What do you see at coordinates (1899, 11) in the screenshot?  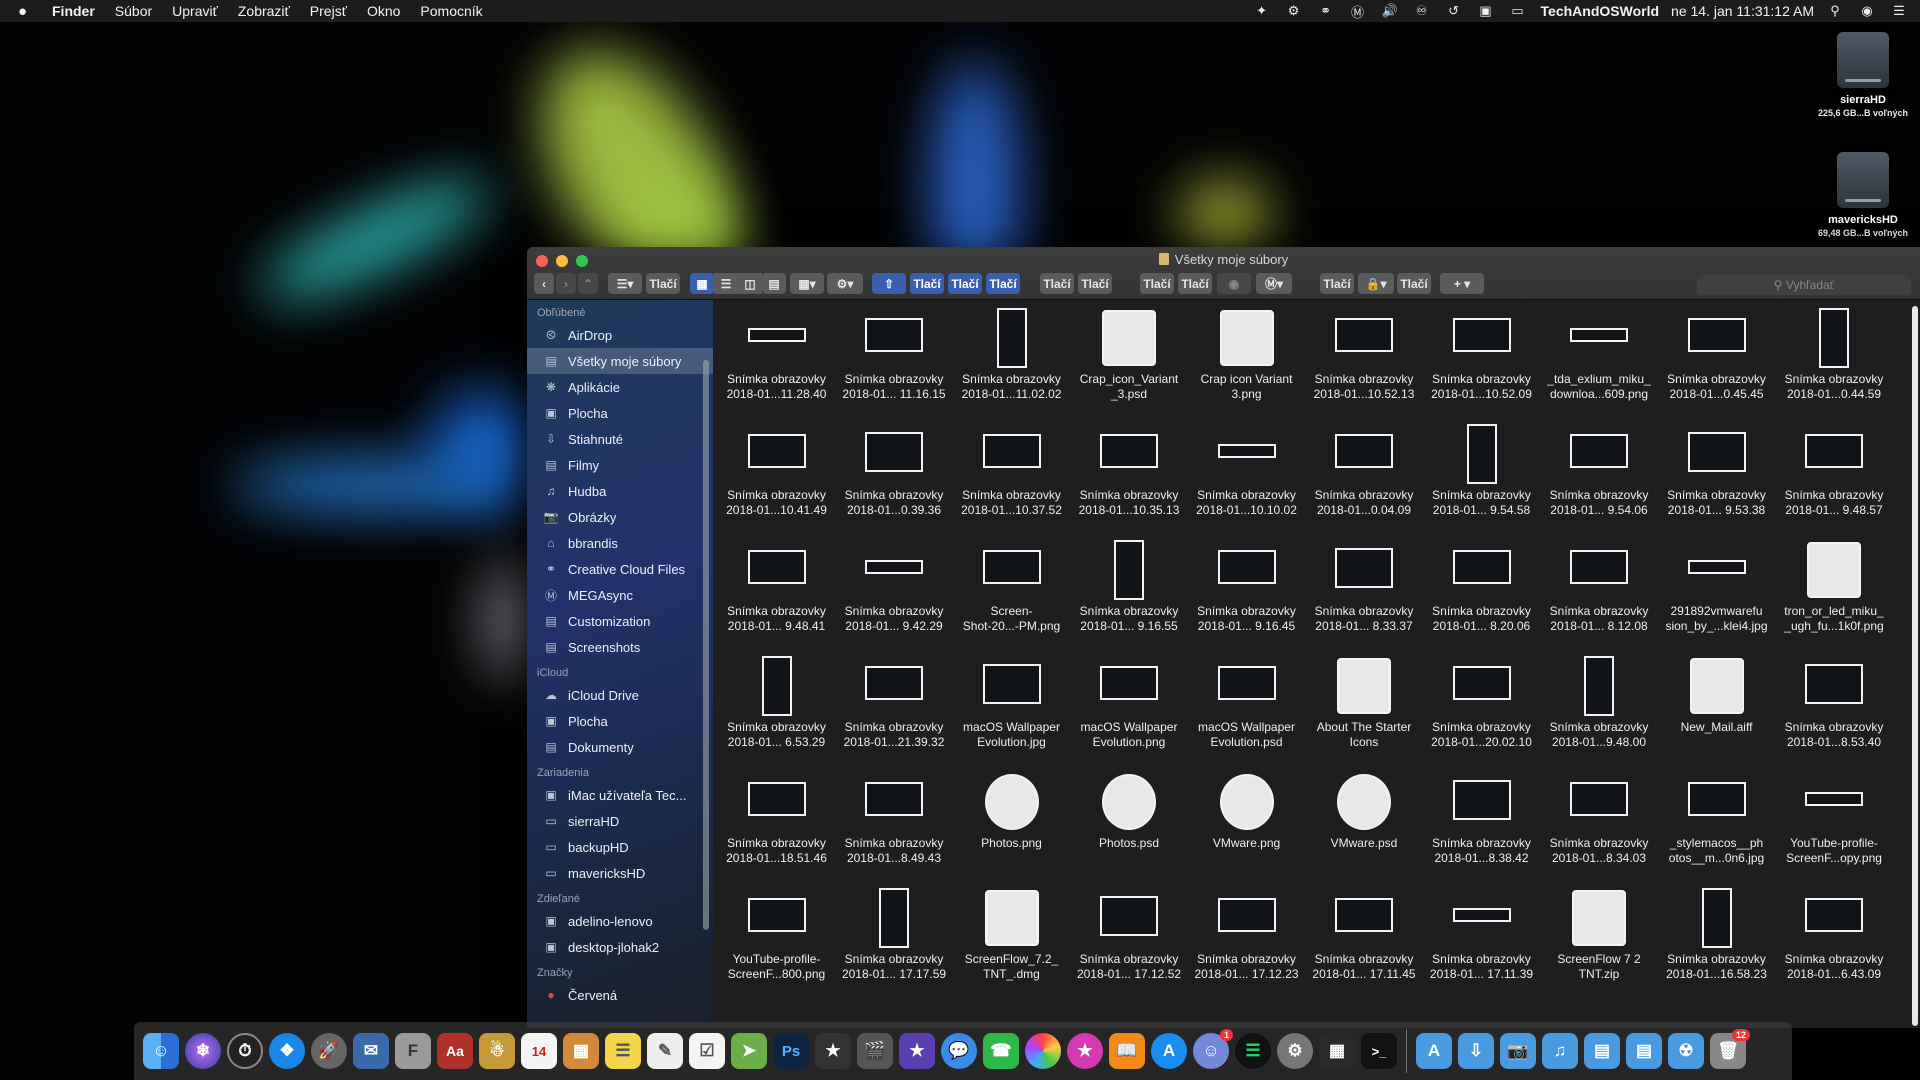 I see `notification-center-icon: ☰` at bounding box center [1899, 11].